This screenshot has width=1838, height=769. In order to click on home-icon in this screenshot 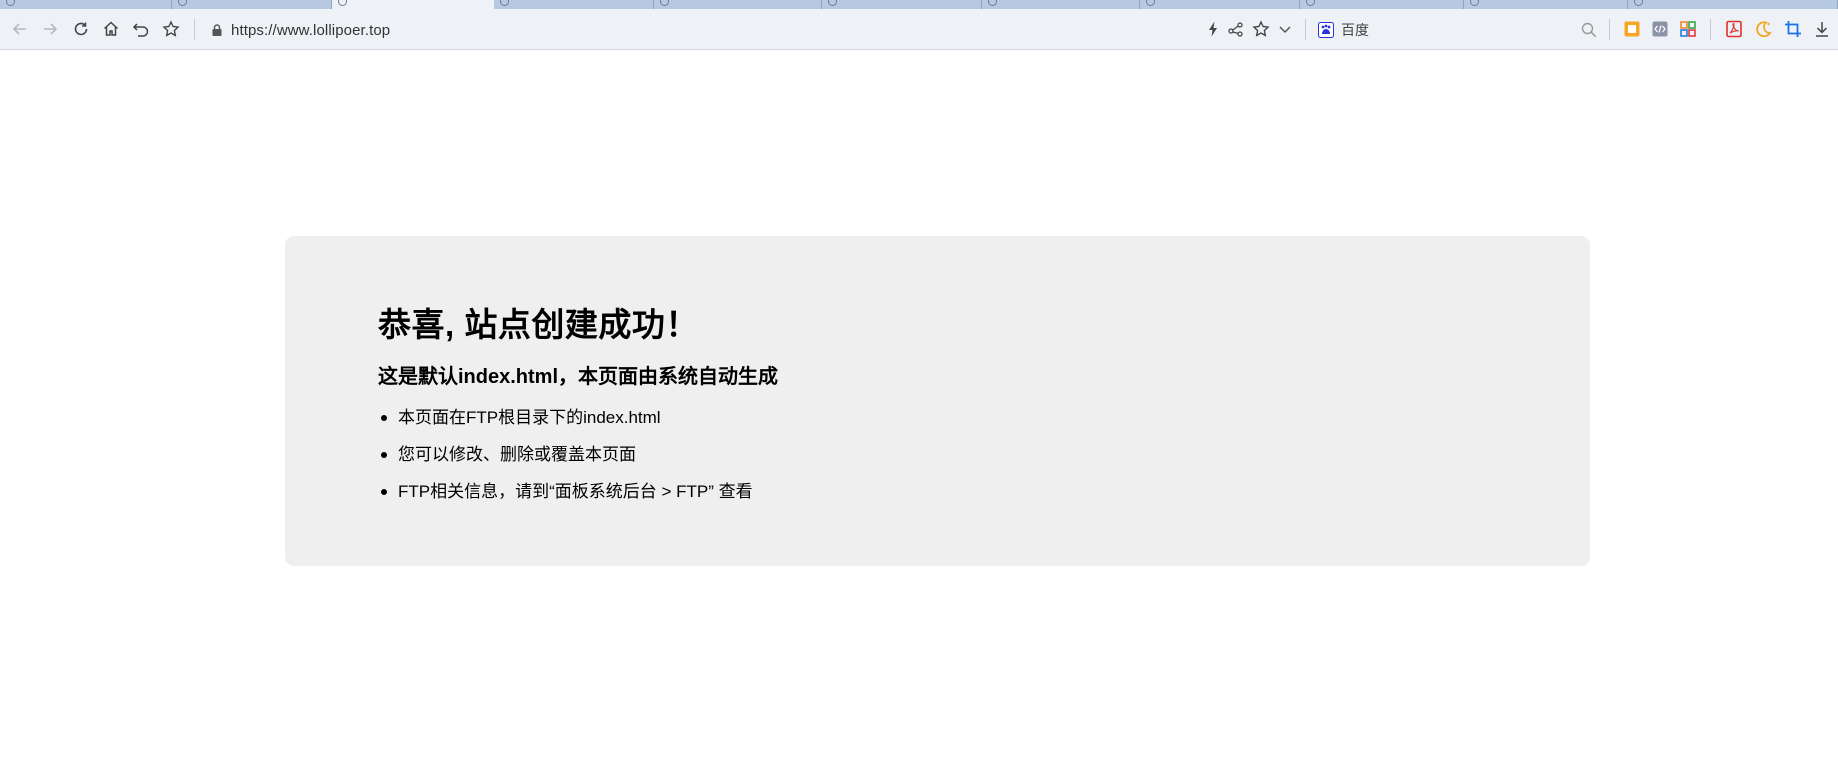, I will do `click(111, 29)`.